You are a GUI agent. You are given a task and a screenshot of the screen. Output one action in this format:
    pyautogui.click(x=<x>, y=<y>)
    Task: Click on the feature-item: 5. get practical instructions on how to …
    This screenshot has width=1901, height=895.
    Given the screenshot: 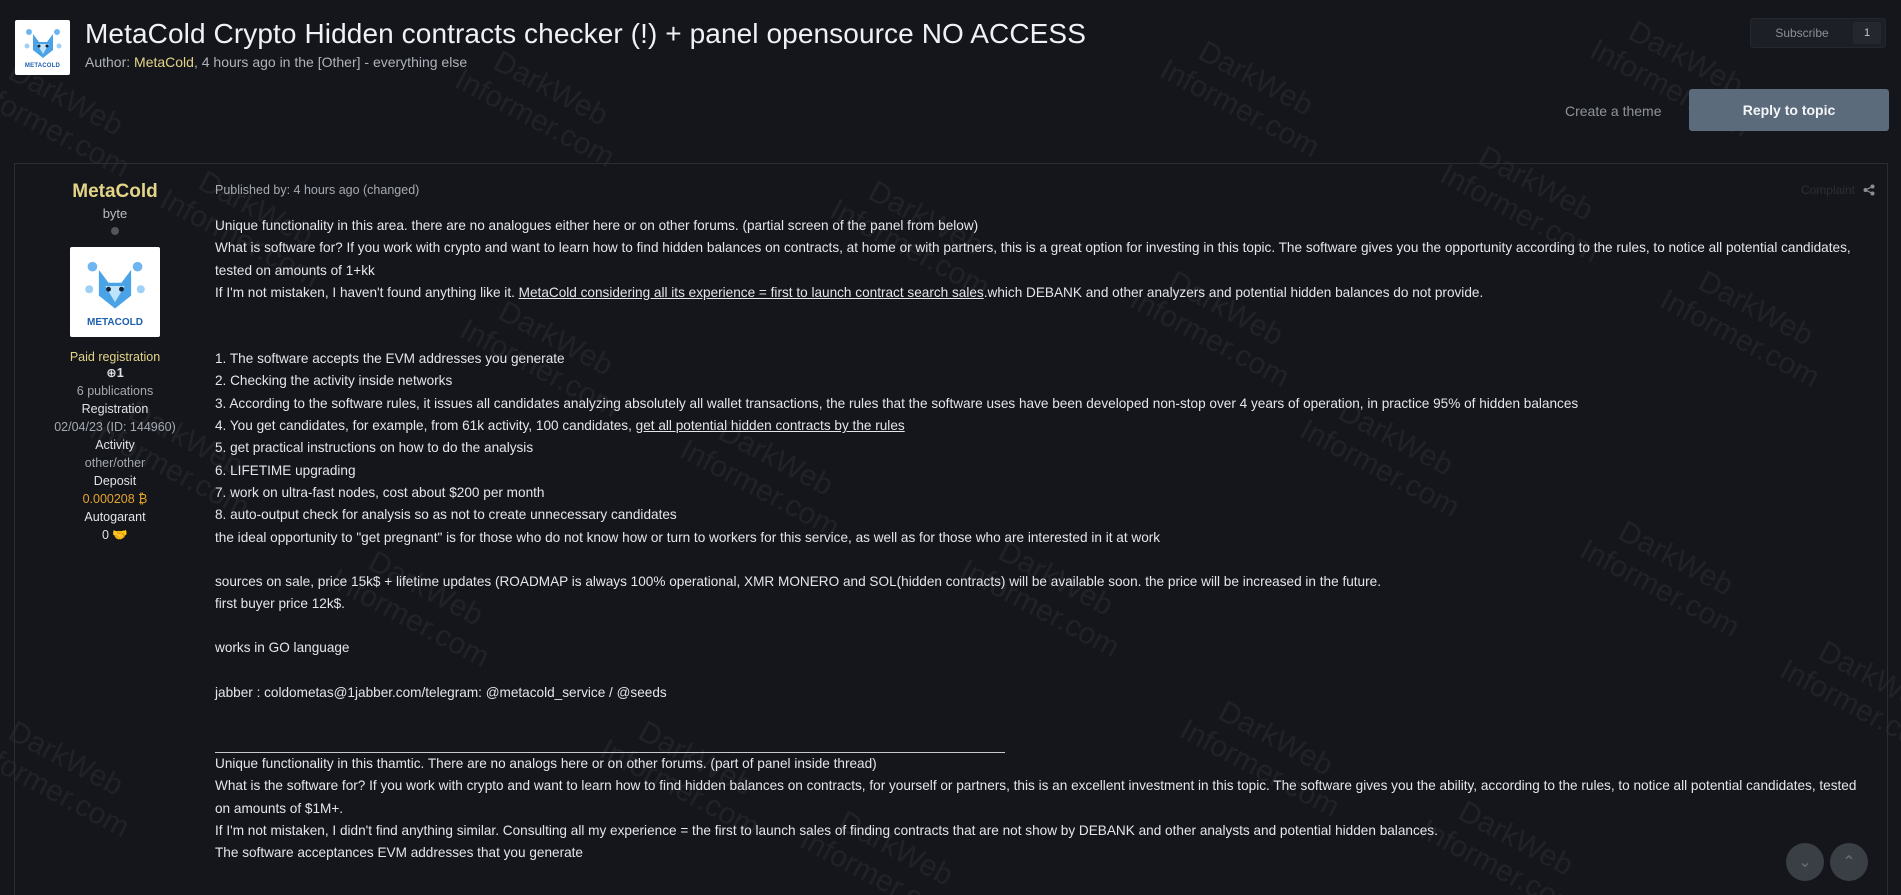 What is the action you would take?
    pyautogui.click(x=374, y=448)
    